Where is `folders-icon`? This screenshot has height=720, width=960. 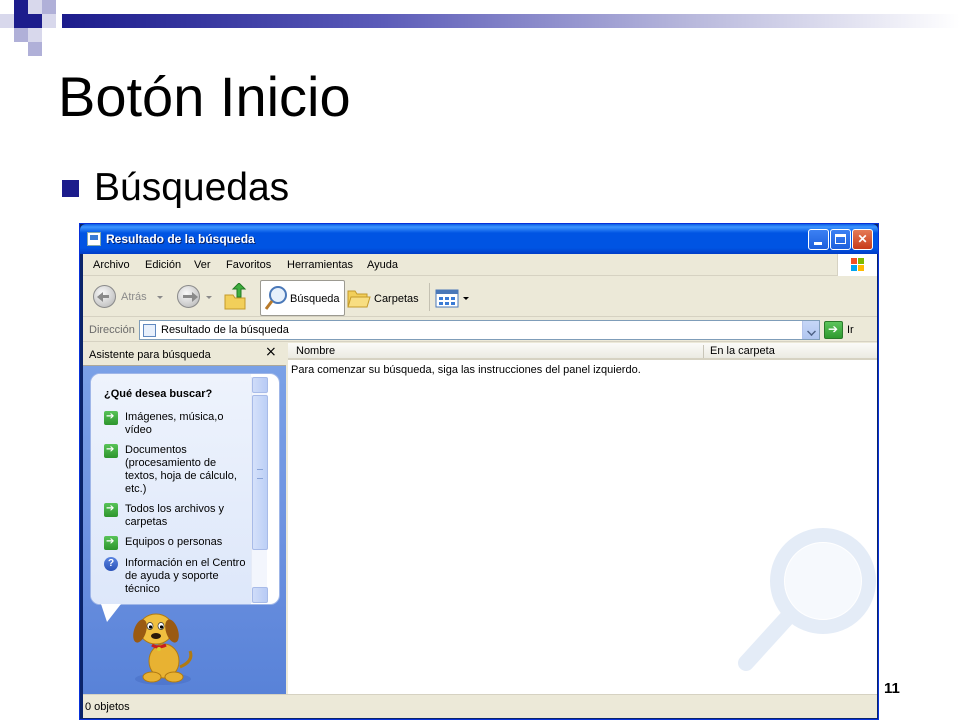
folders-icon is located at coordinates (359, 299).